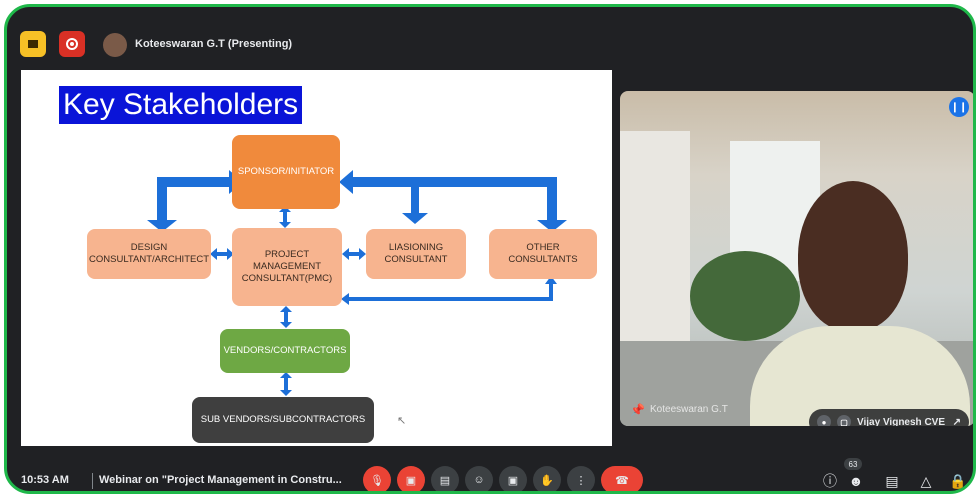  What do you see at coordinates (285, 351) in the screenshot?
I see `vendors-box: VENDORS/CONTRACTORS` at bounding box center [285, 351].